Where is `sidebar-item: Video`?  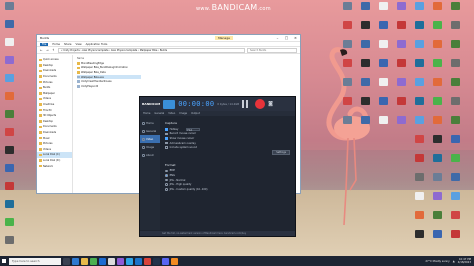
sidebar-item: Video is located at coordinates (150, 139).